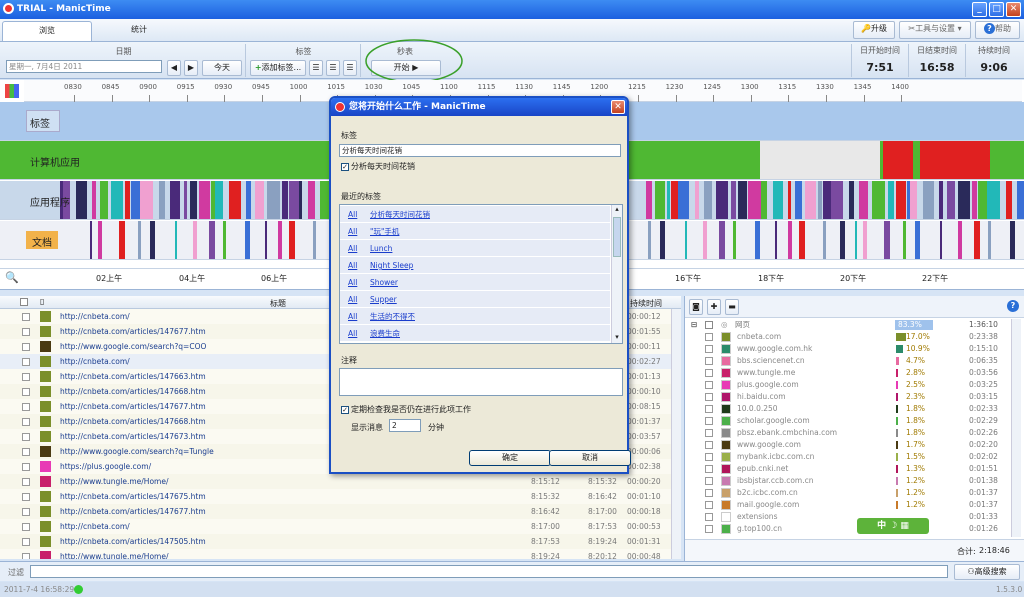 The width and height of the screenshot is (1024, 597). What do you see at coordinates (850, 385) in the screenshot?
I see `list-item: plus.google.com 2.5% 0:03:25` at bounding box center [850, 385].